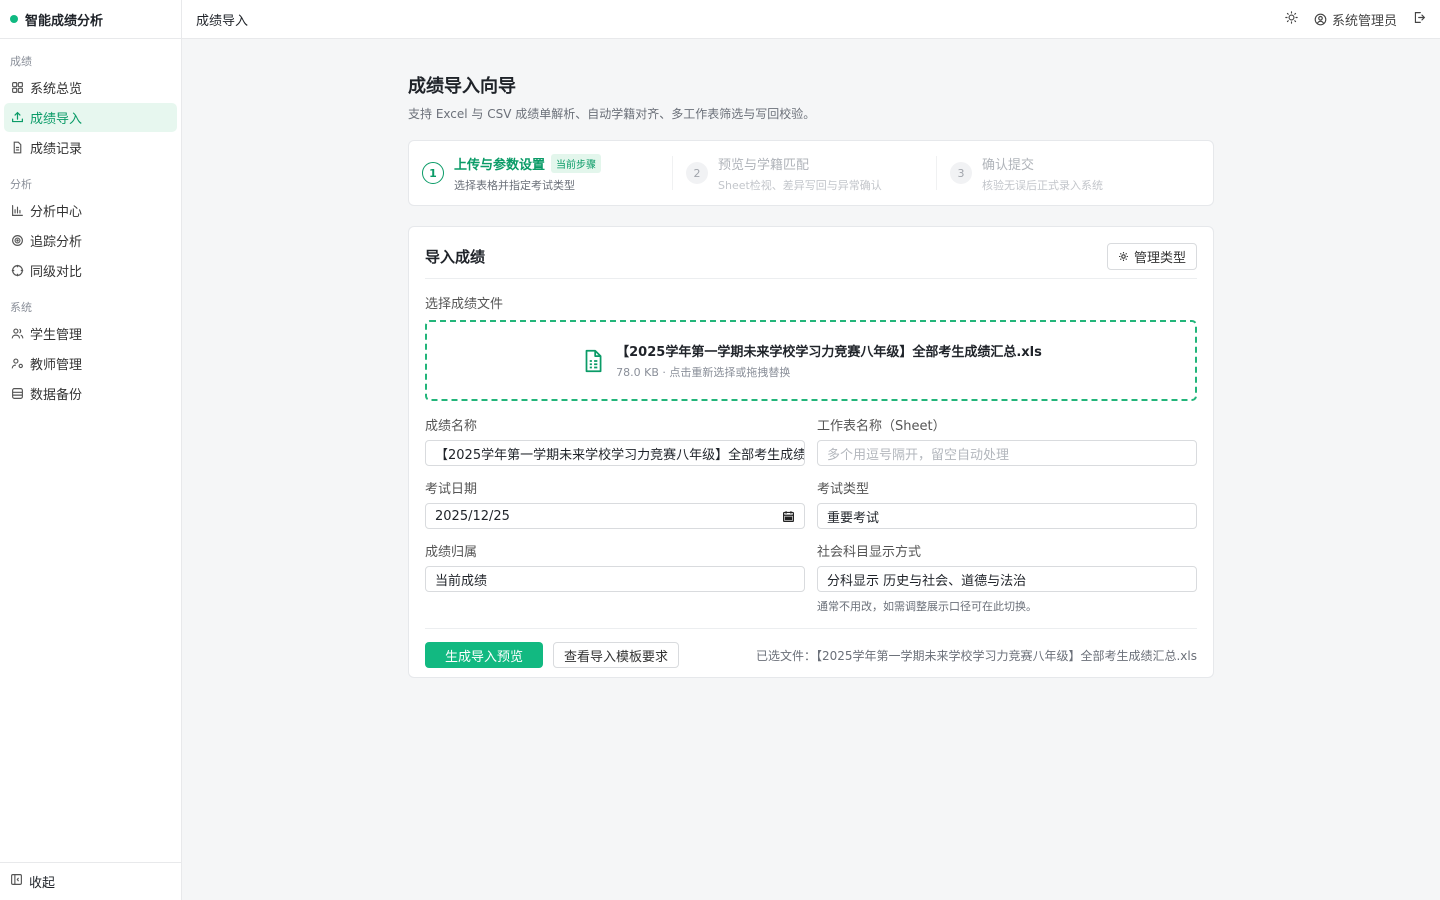 The height and width of the screenshot is (900, 1440). What do you see at coordinates (56, 149) in the screenshot?
I see `sidebar-item-label: 成绩记录` at bounding box center [56, 149].